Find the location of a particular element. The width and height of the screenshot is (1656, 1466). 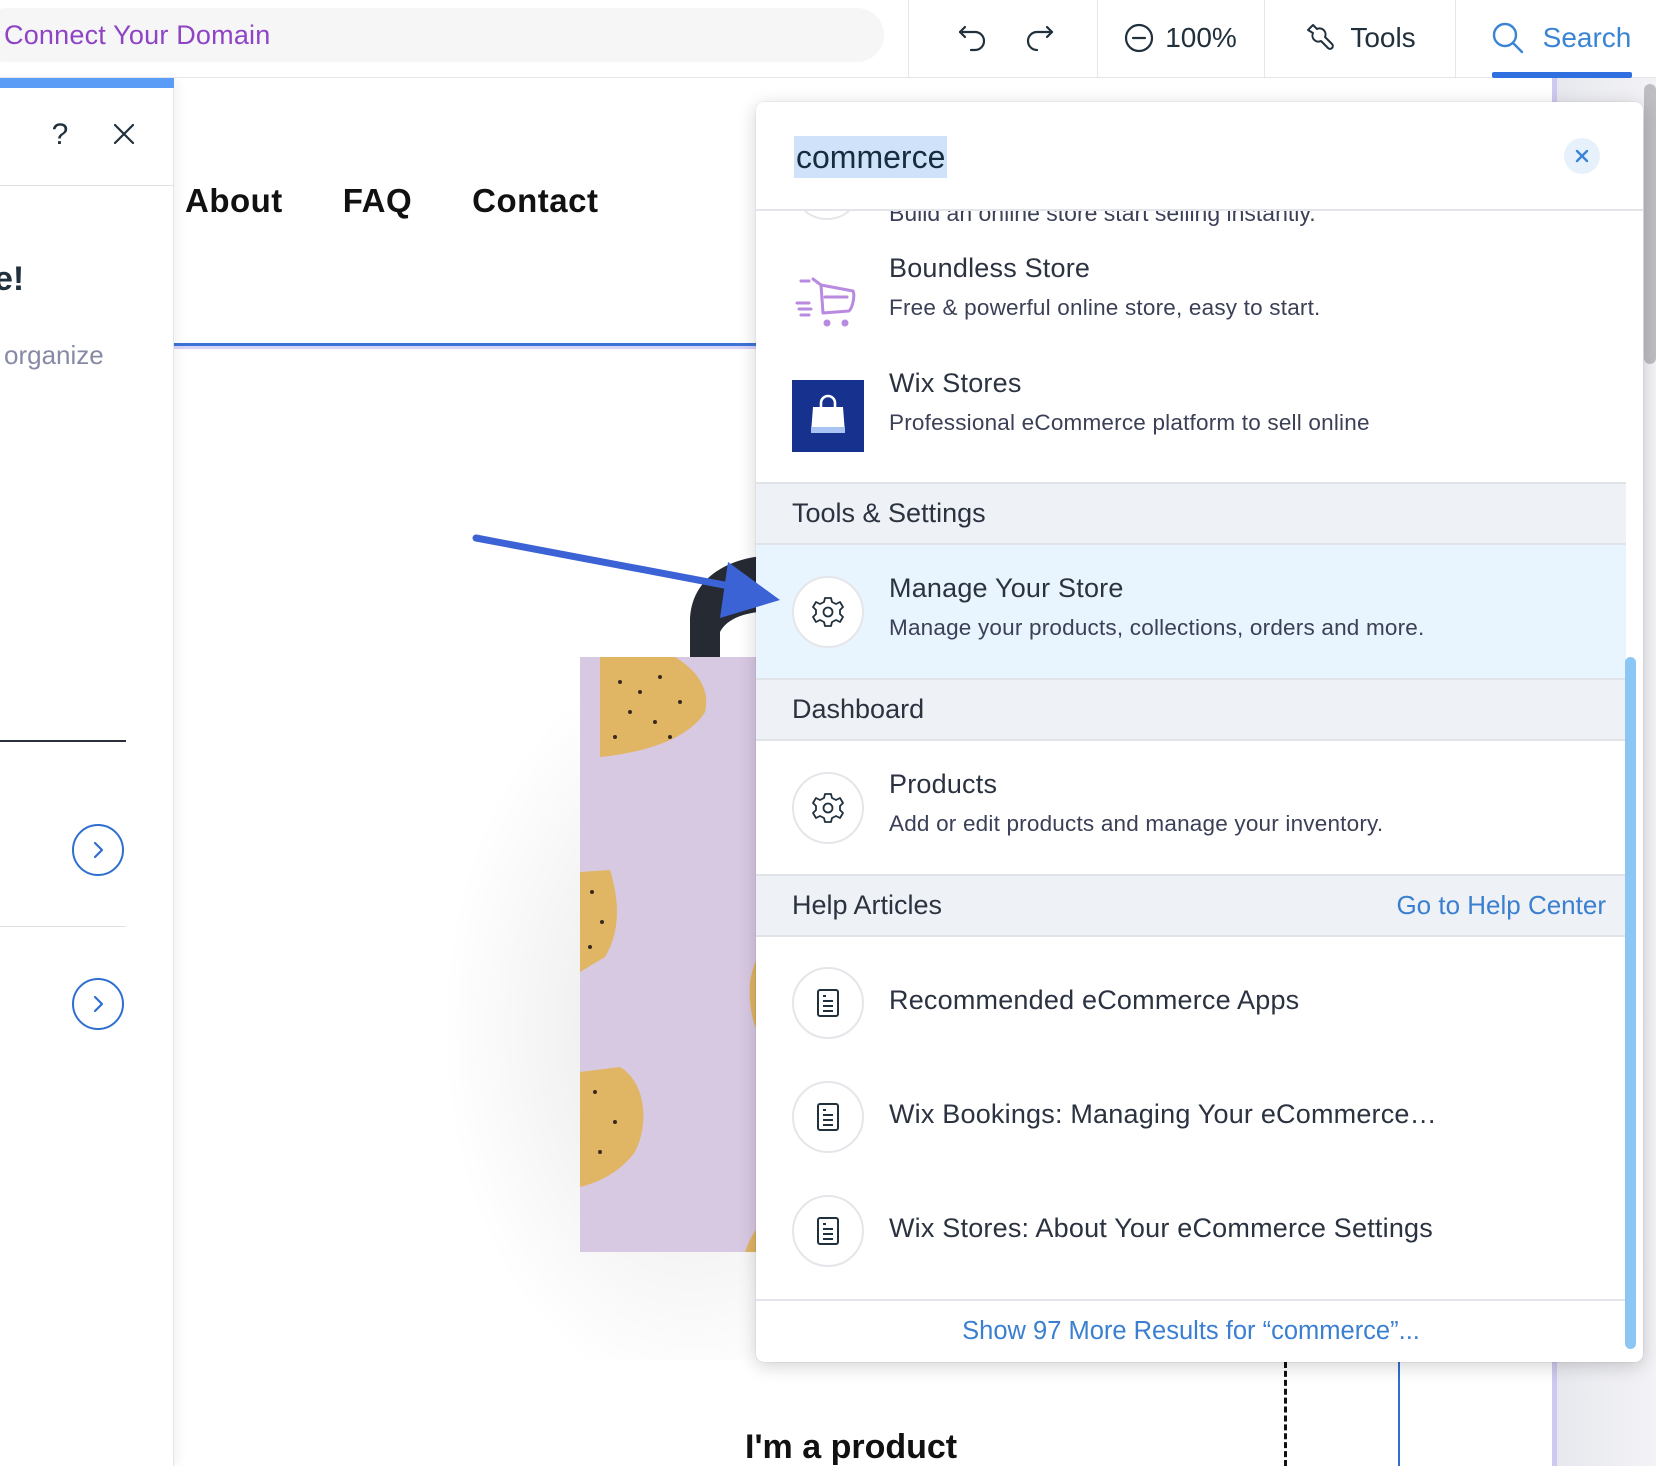

panel-header: ? is located at coordinates (87, 137).